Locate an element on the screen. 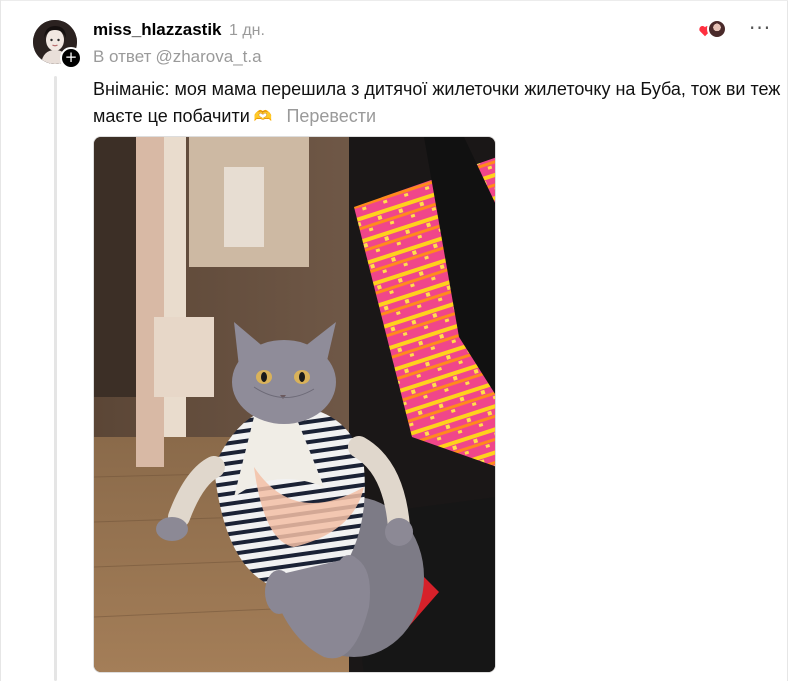 The width and height of the screenshot is (788, 681). plus-icon: + is located at coordinates (71, 57).